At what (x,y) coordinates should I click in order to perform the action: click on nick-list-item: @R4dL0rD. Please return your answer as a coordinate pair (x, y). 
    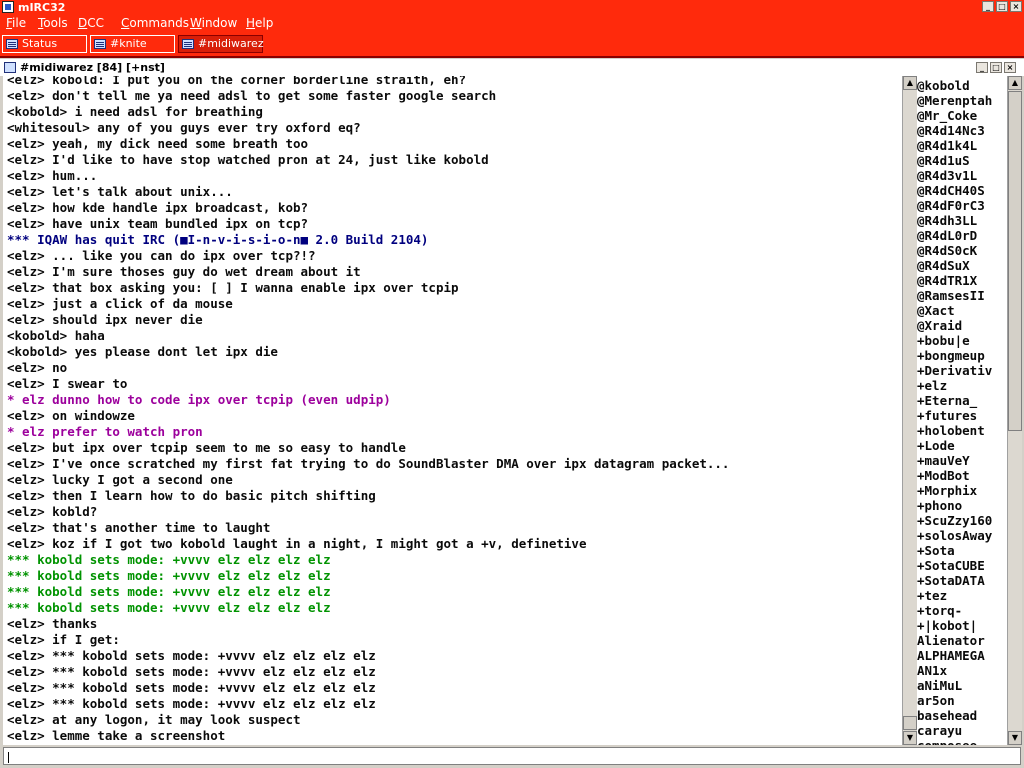
    Looking at the image, I should click on (954, 235).